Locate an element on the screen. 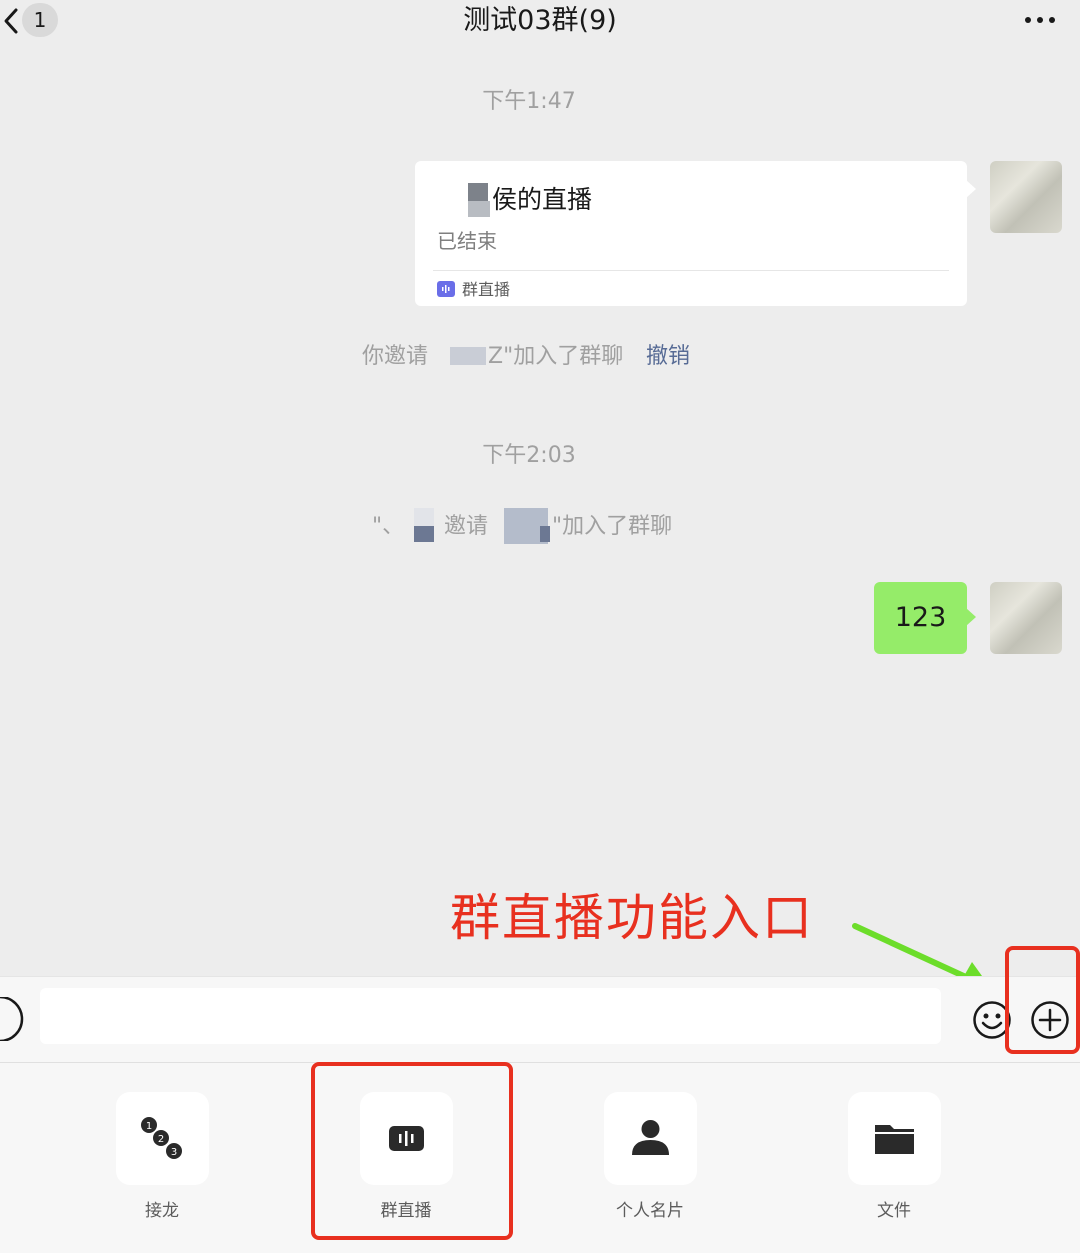 The image size is (1080, 1253). timestamp: 下午2:03 is located at coordinates (529, 455).